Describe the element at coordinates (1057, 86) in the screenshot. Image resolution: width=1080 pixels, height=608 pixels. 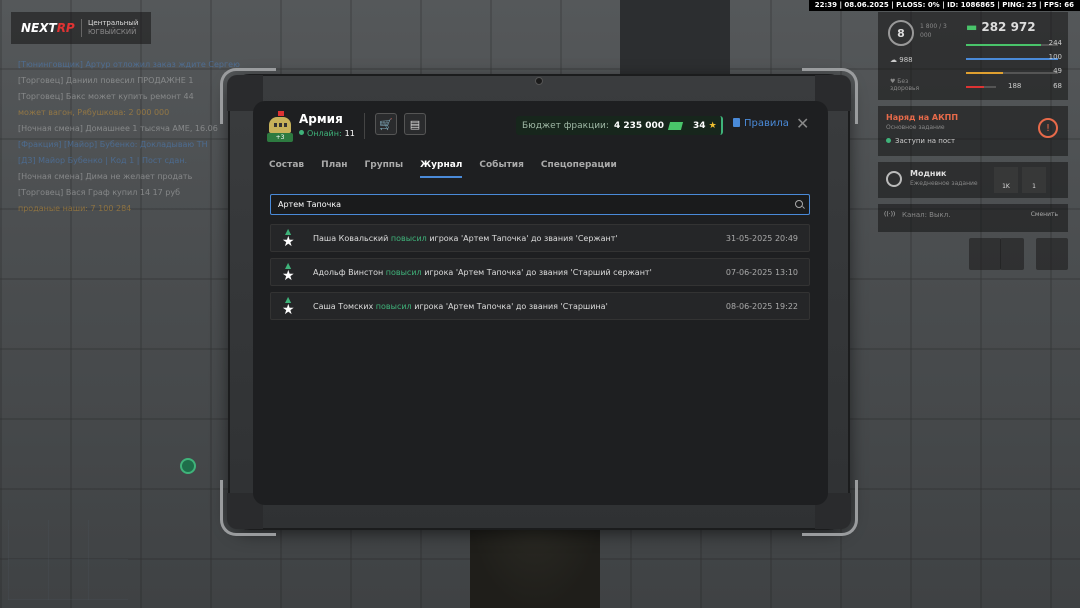
I see `bar-value: 68` at that location.